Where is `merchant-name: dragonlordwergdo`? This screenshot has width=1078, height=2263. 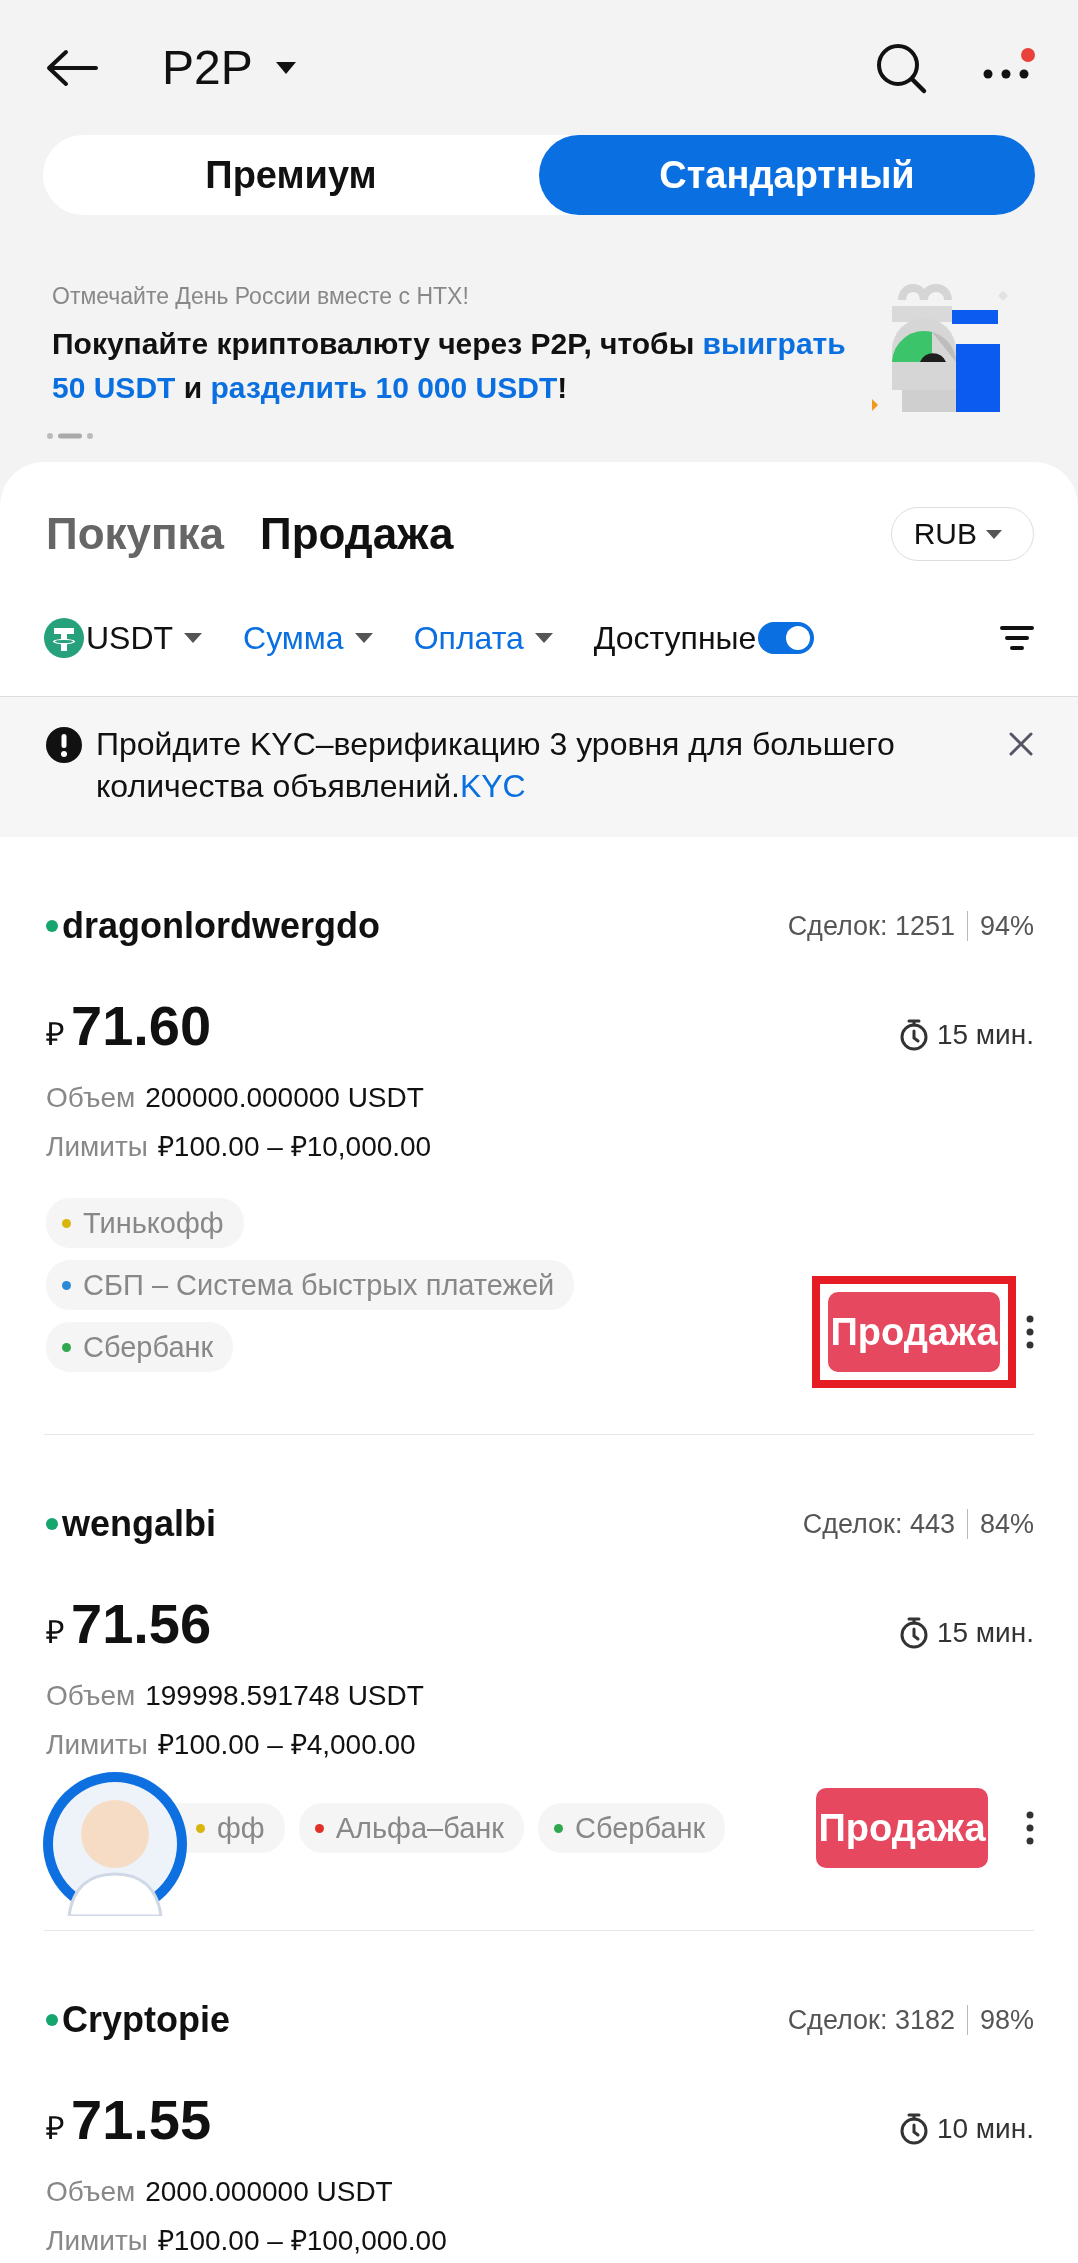 merchant-name: dragonlordwergdo is located at coordinates (221, 926).